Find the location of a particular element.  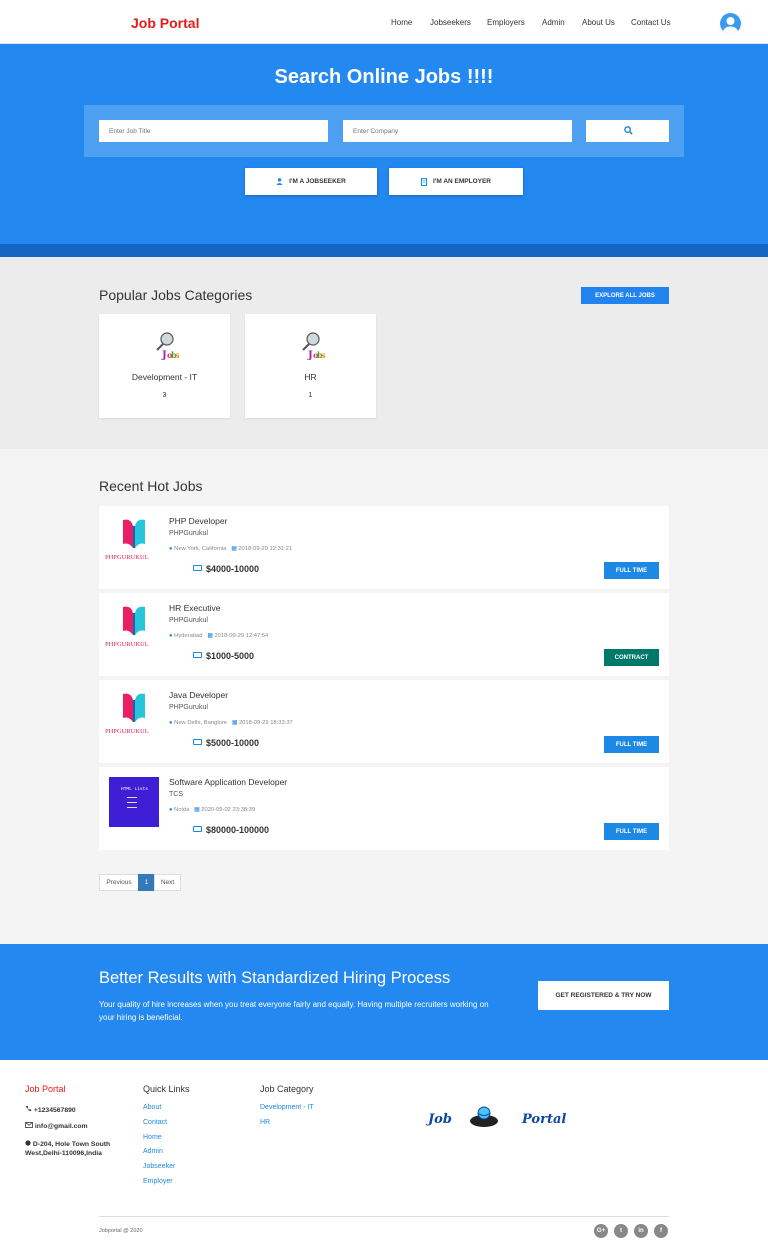

logo-text-right: Portal is located at coordinates (544, 1119).